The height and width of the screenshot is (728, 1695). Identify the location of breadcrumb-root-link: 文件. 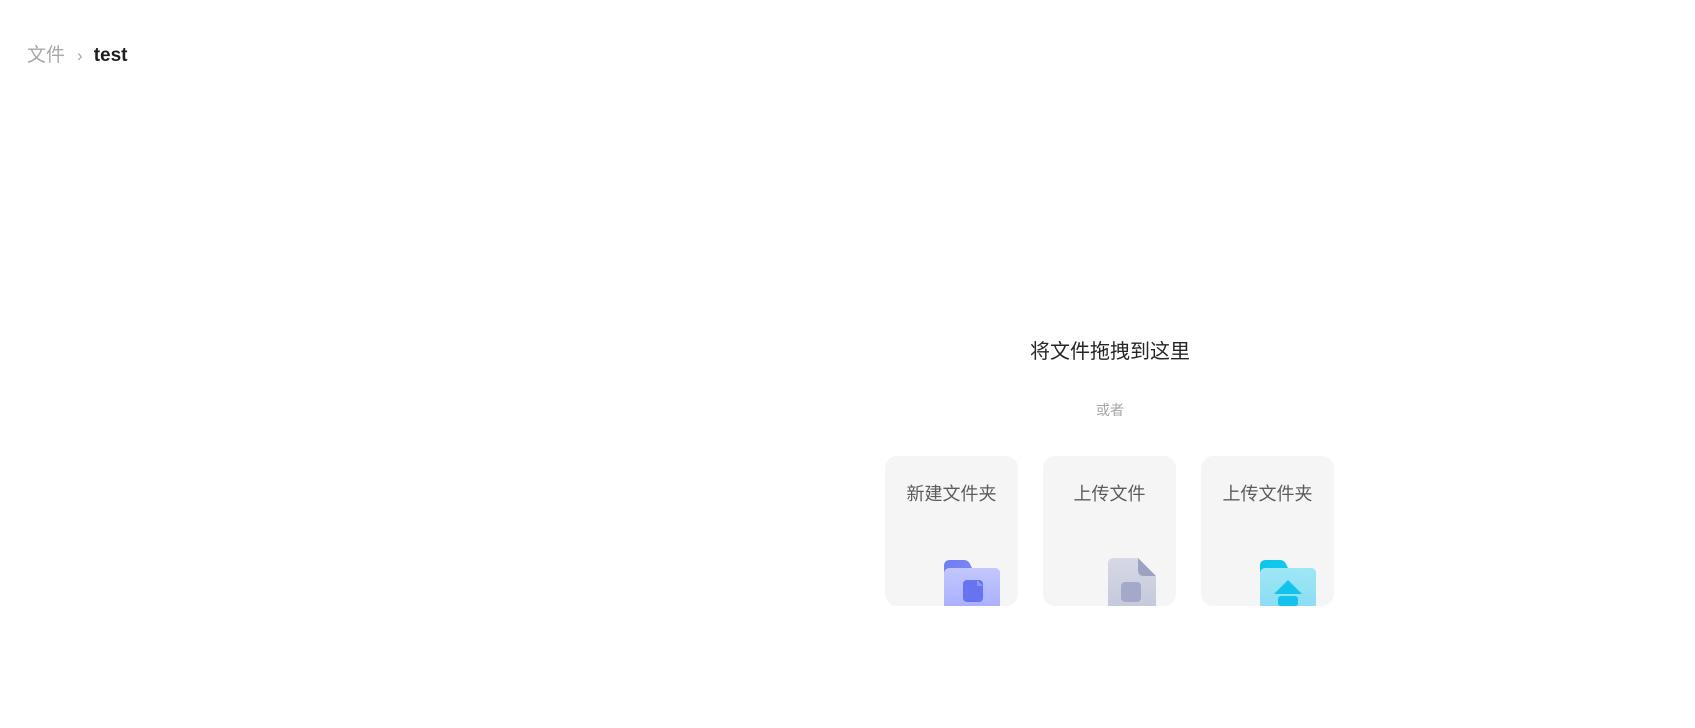
(46, 56).